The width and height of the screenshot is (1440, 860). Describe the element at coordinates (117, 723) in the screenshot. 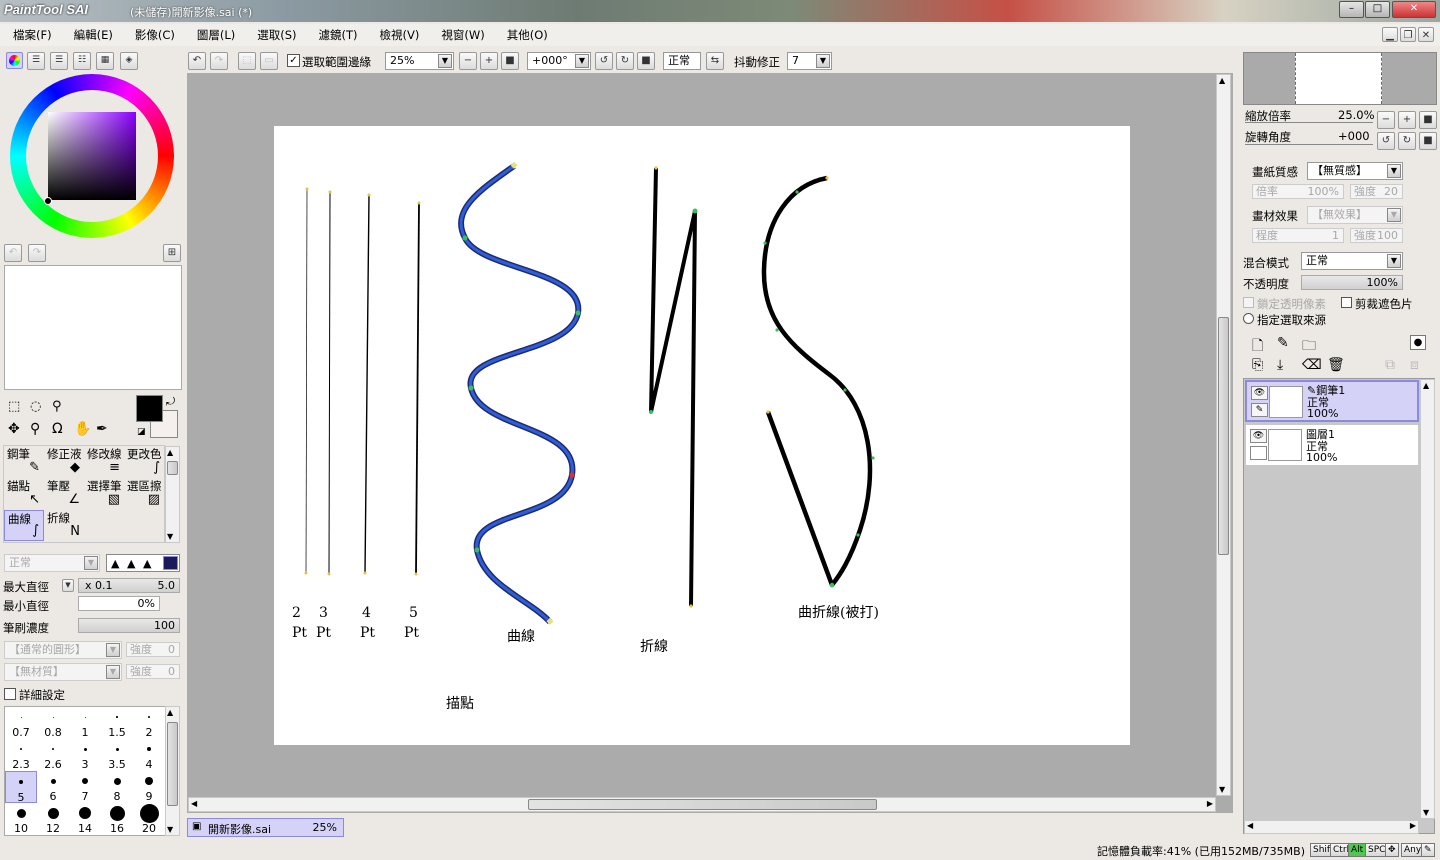

I see `brush-size-1.5: 1.5` at that location.